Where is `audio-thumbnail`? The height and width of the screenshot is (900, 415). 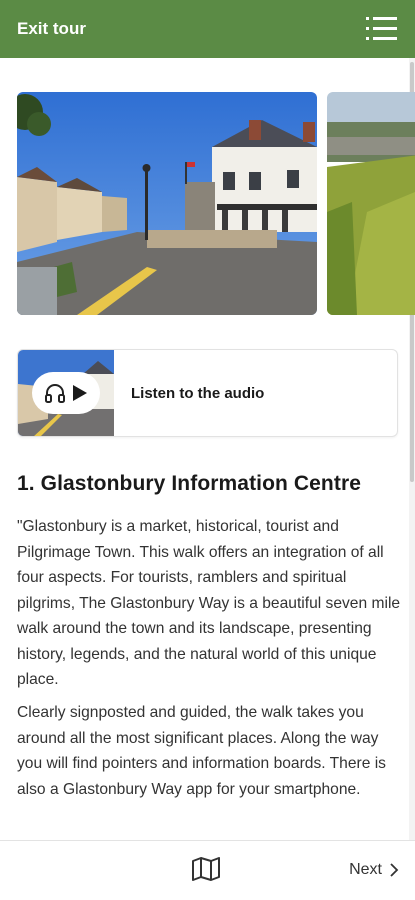 audio-thumbnail is located at coordinates (66, 393).